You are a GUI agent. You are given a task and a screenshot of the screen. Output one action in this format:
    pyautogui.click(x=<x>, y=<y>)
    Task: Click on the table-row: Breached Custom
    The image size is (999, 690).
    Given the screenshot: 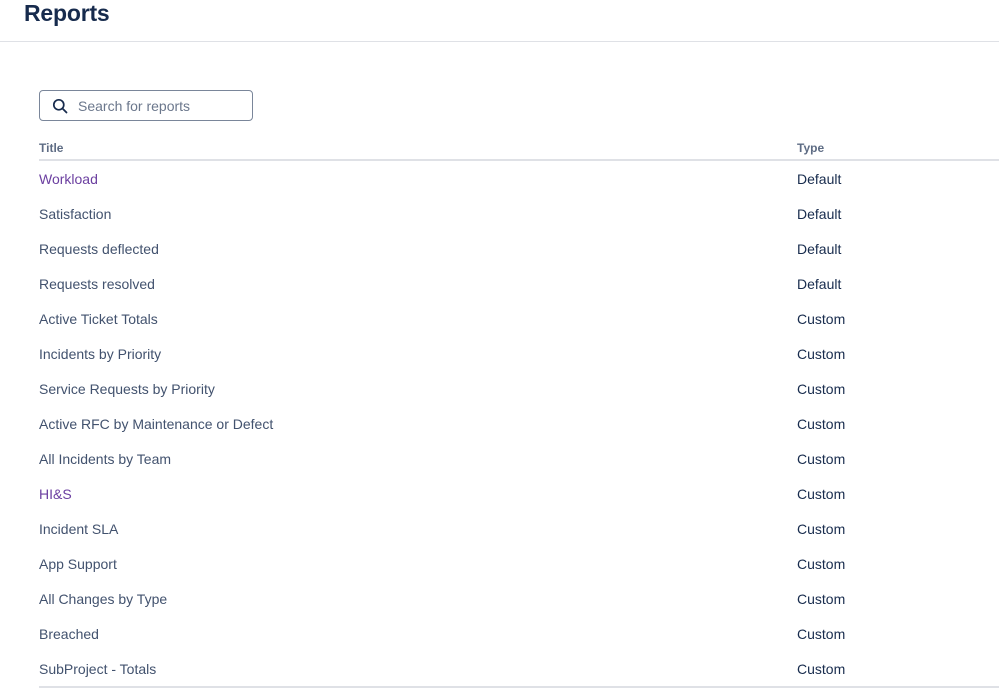 What is the action you would take?
    pyautogui.click(x=519, y=633)
    